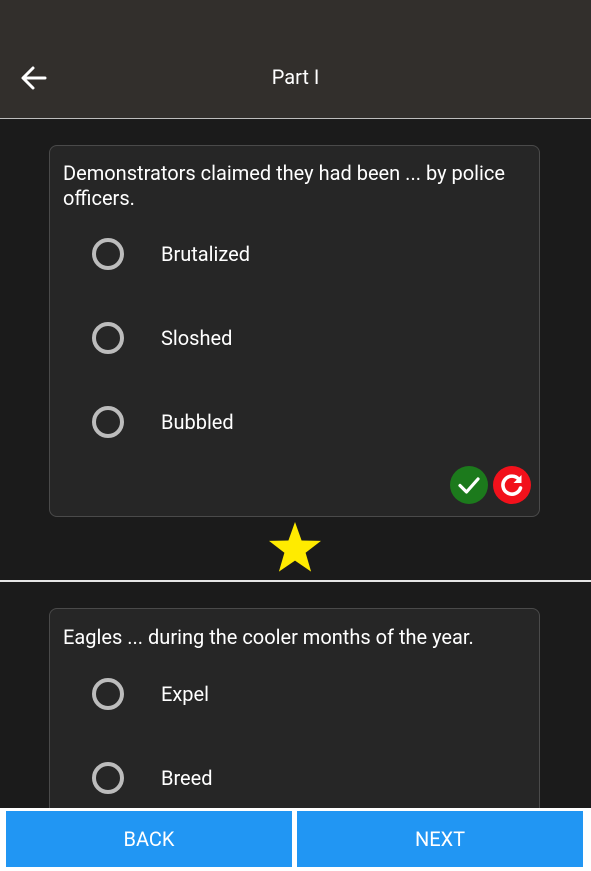 Image resolution: width=591 pixels, height=871 pixels. What do you see at coordinates (302, 694) in the screenshot?
I see `answer-option: Expel` at bounding box center [302, 694].